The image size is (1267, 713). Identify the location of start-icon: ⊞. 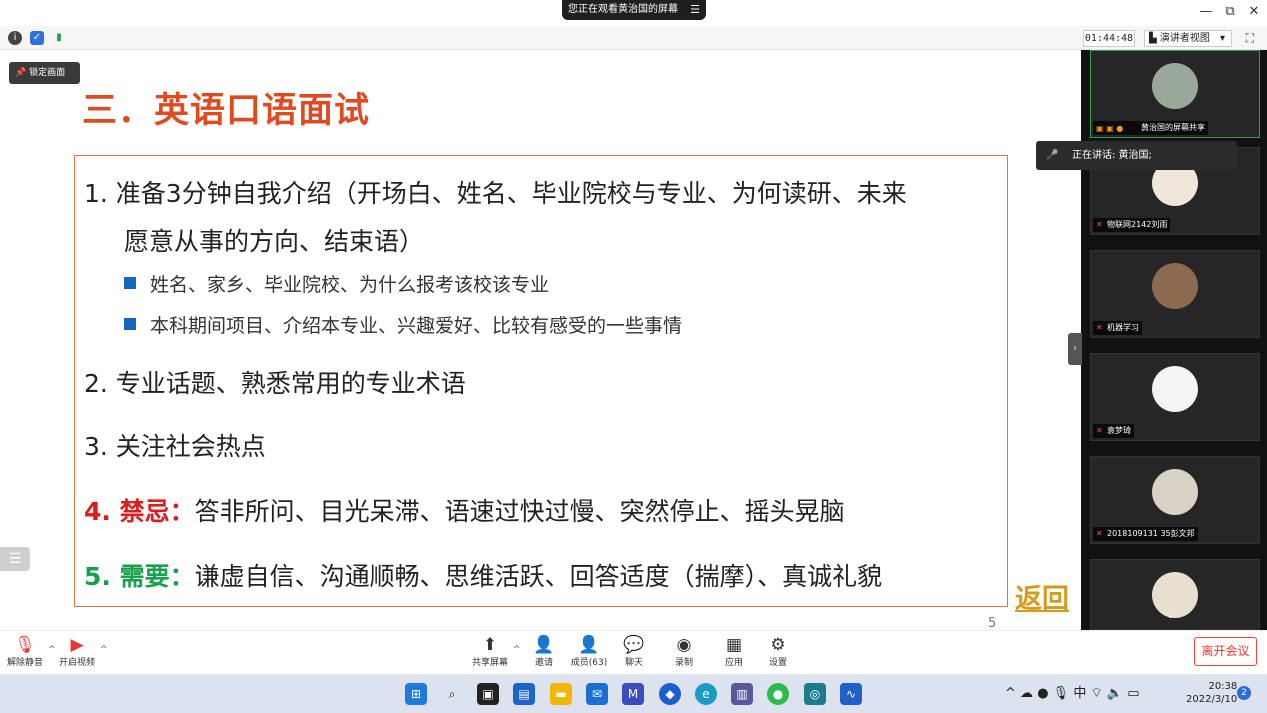
(416, 694).